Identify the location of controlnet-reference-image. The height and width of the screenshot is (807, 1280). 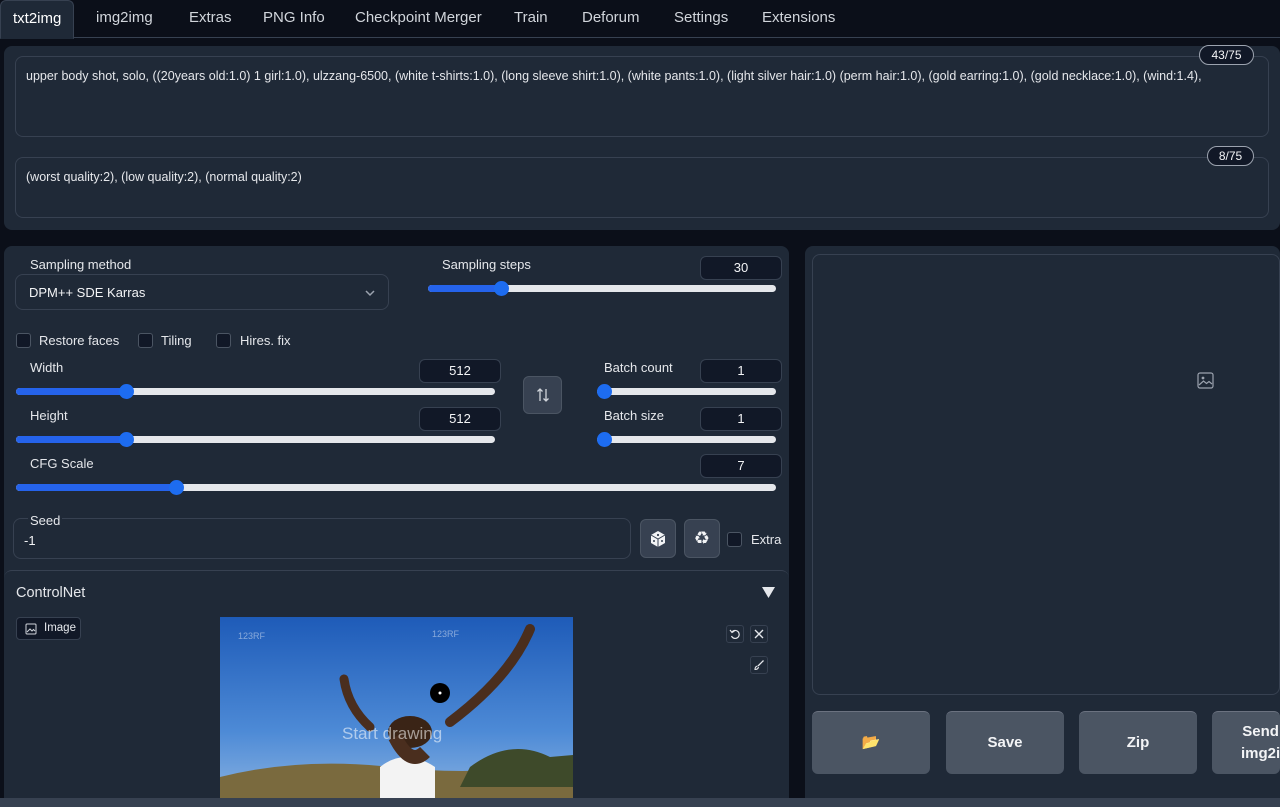
(396, 712).